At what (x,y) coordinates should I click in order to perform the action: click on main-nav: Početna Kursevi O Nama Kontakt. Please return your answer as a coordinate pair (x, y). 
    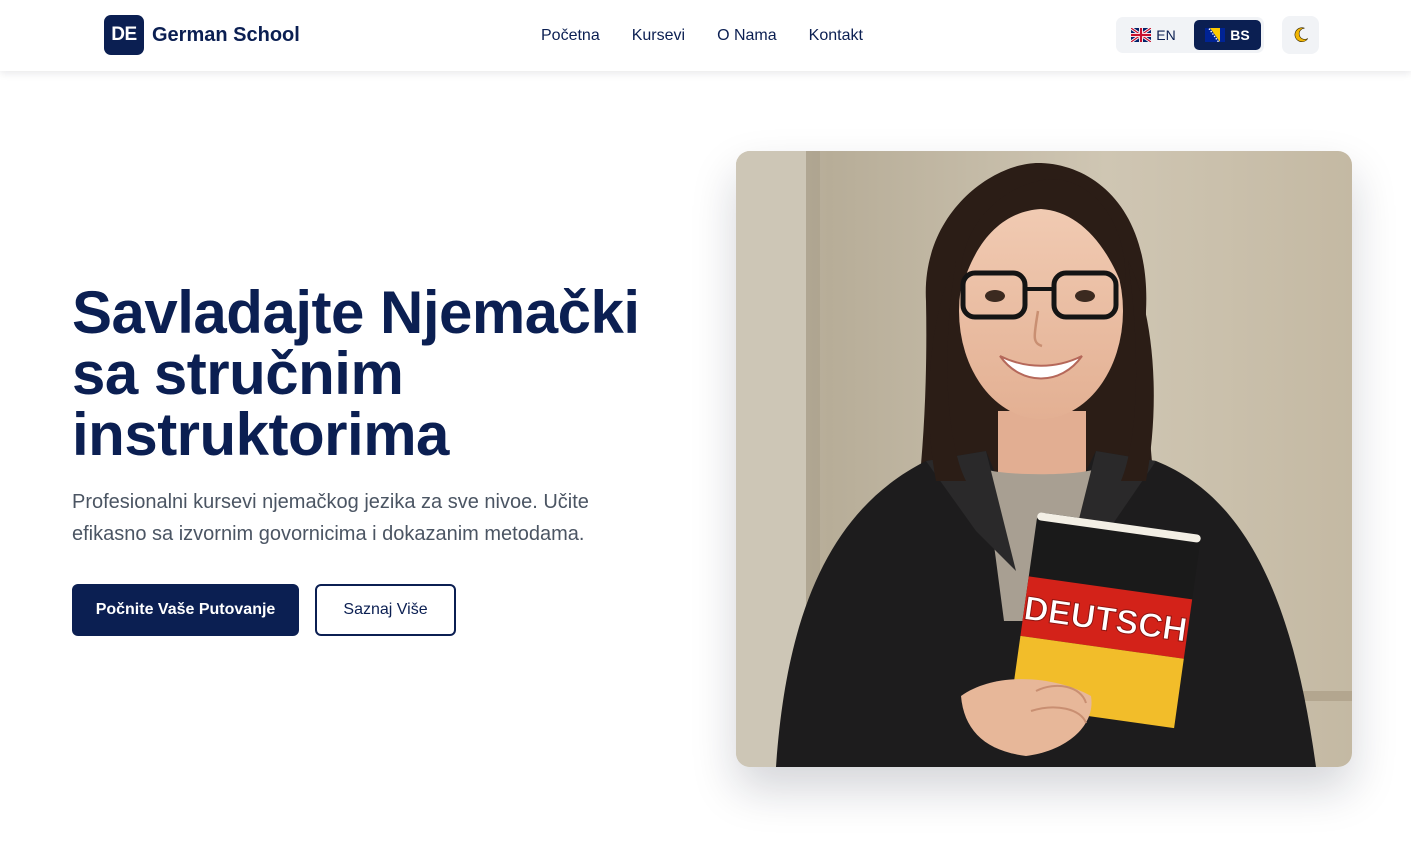
    Looking at the image, I should click on (718, 36).